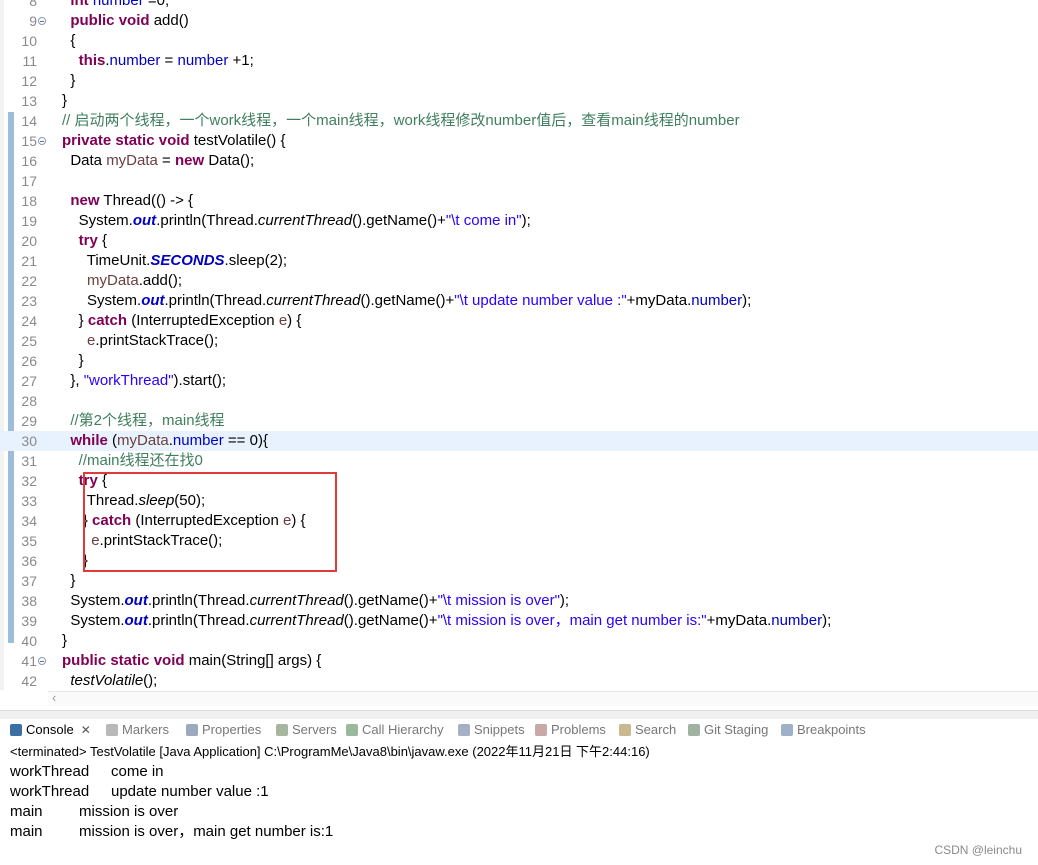 The width and height of the screenshot is (1038, 865). Describe the element at coordinates (491, 730) in the screenshot. I see `tab-snippets: Snippets` at that location.